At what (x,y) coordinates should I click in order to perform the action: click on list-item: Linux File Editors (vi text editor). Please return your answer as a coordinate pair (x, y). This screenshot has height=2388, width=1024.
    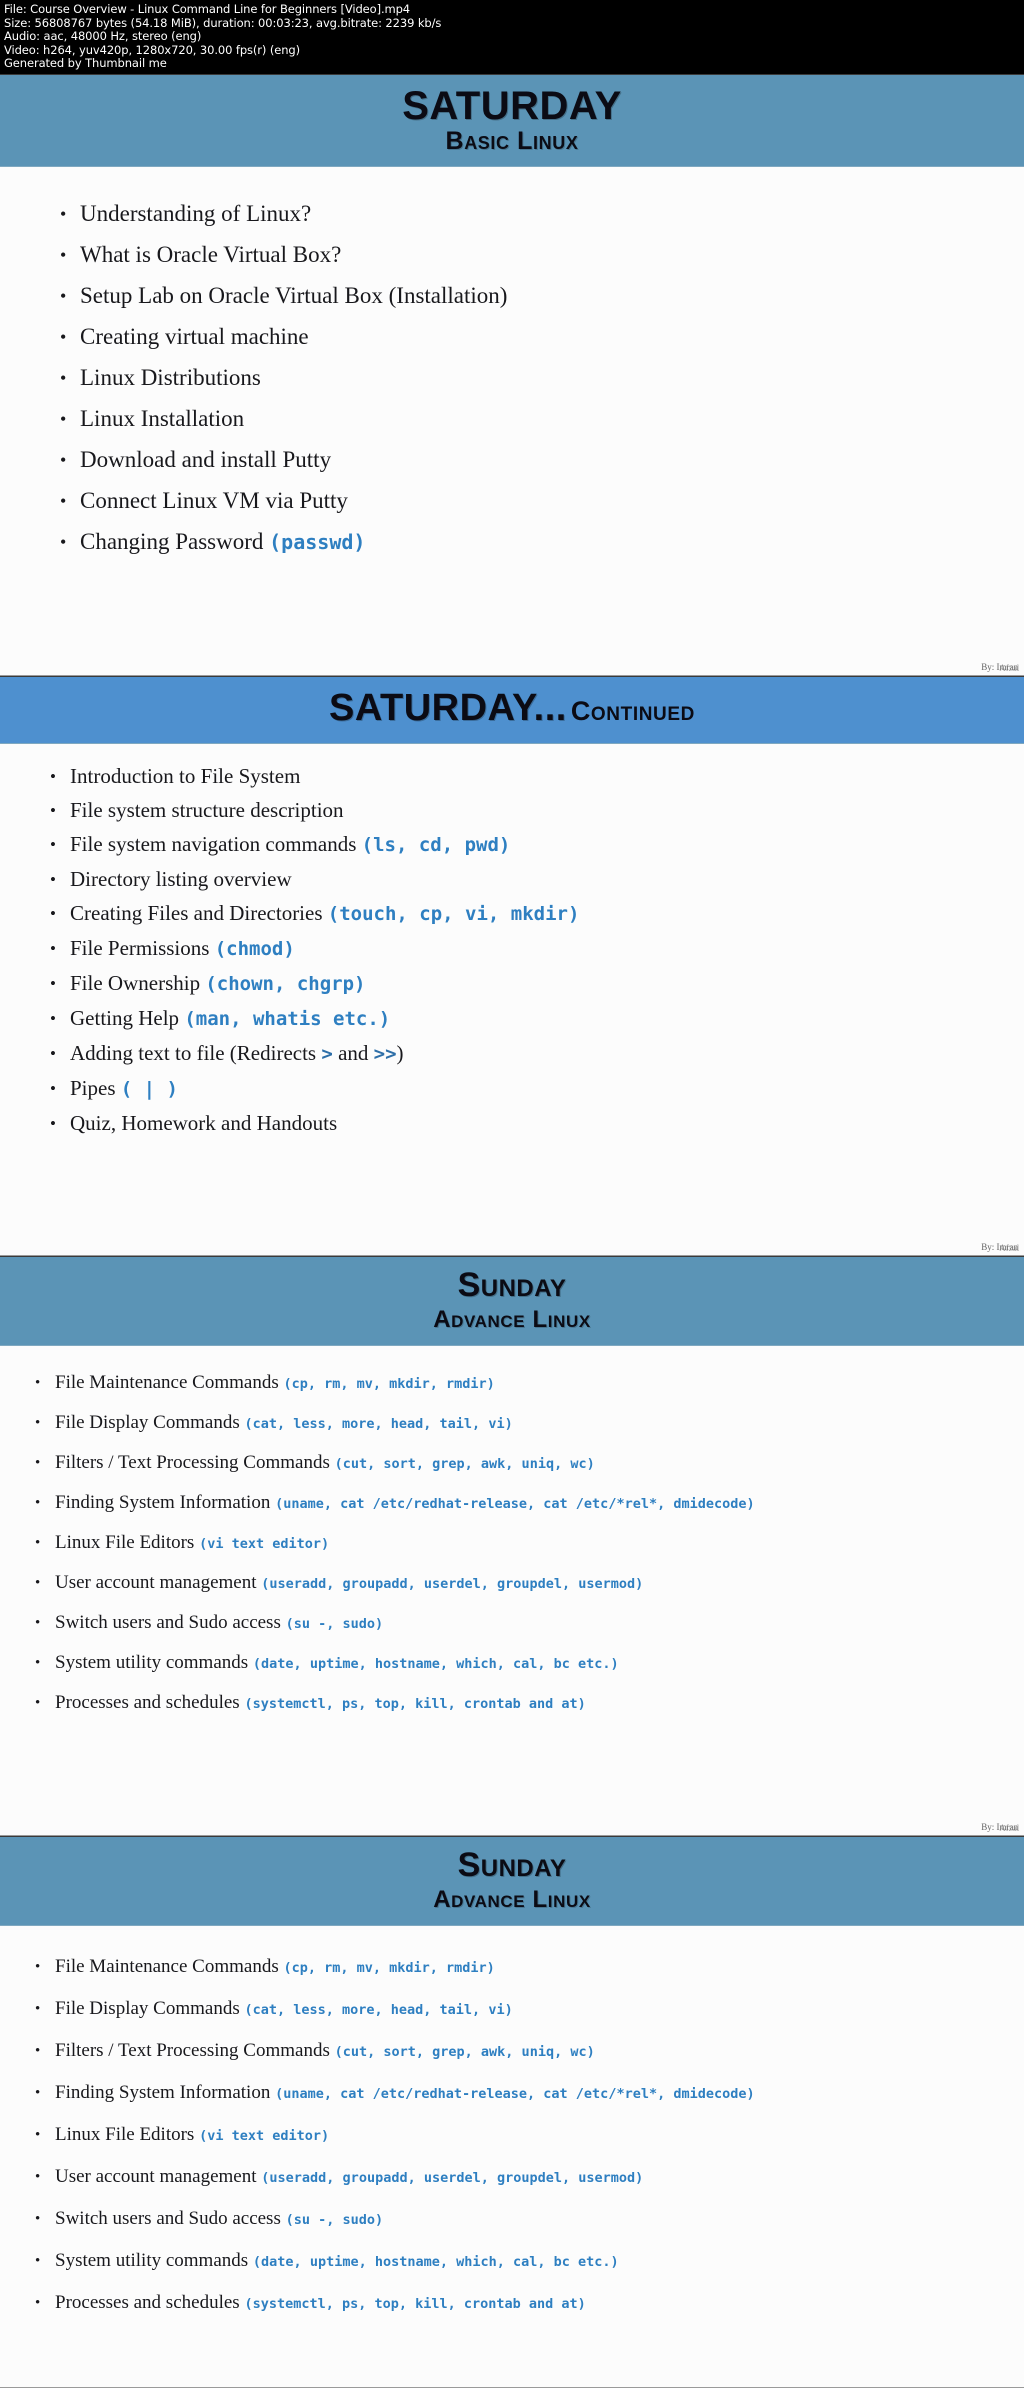
    Looking at the image, I should click on (529, 2135).